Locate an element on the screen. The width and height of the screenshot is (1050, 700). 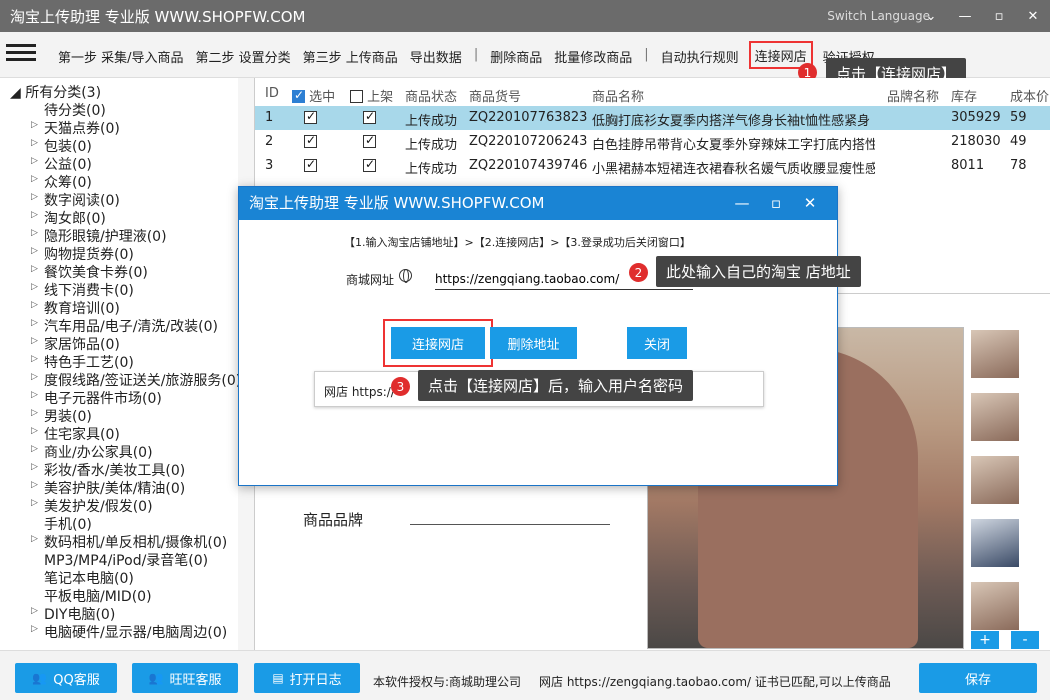
category-item: ▷ 男装(0) is located at coordinates (134, 415).